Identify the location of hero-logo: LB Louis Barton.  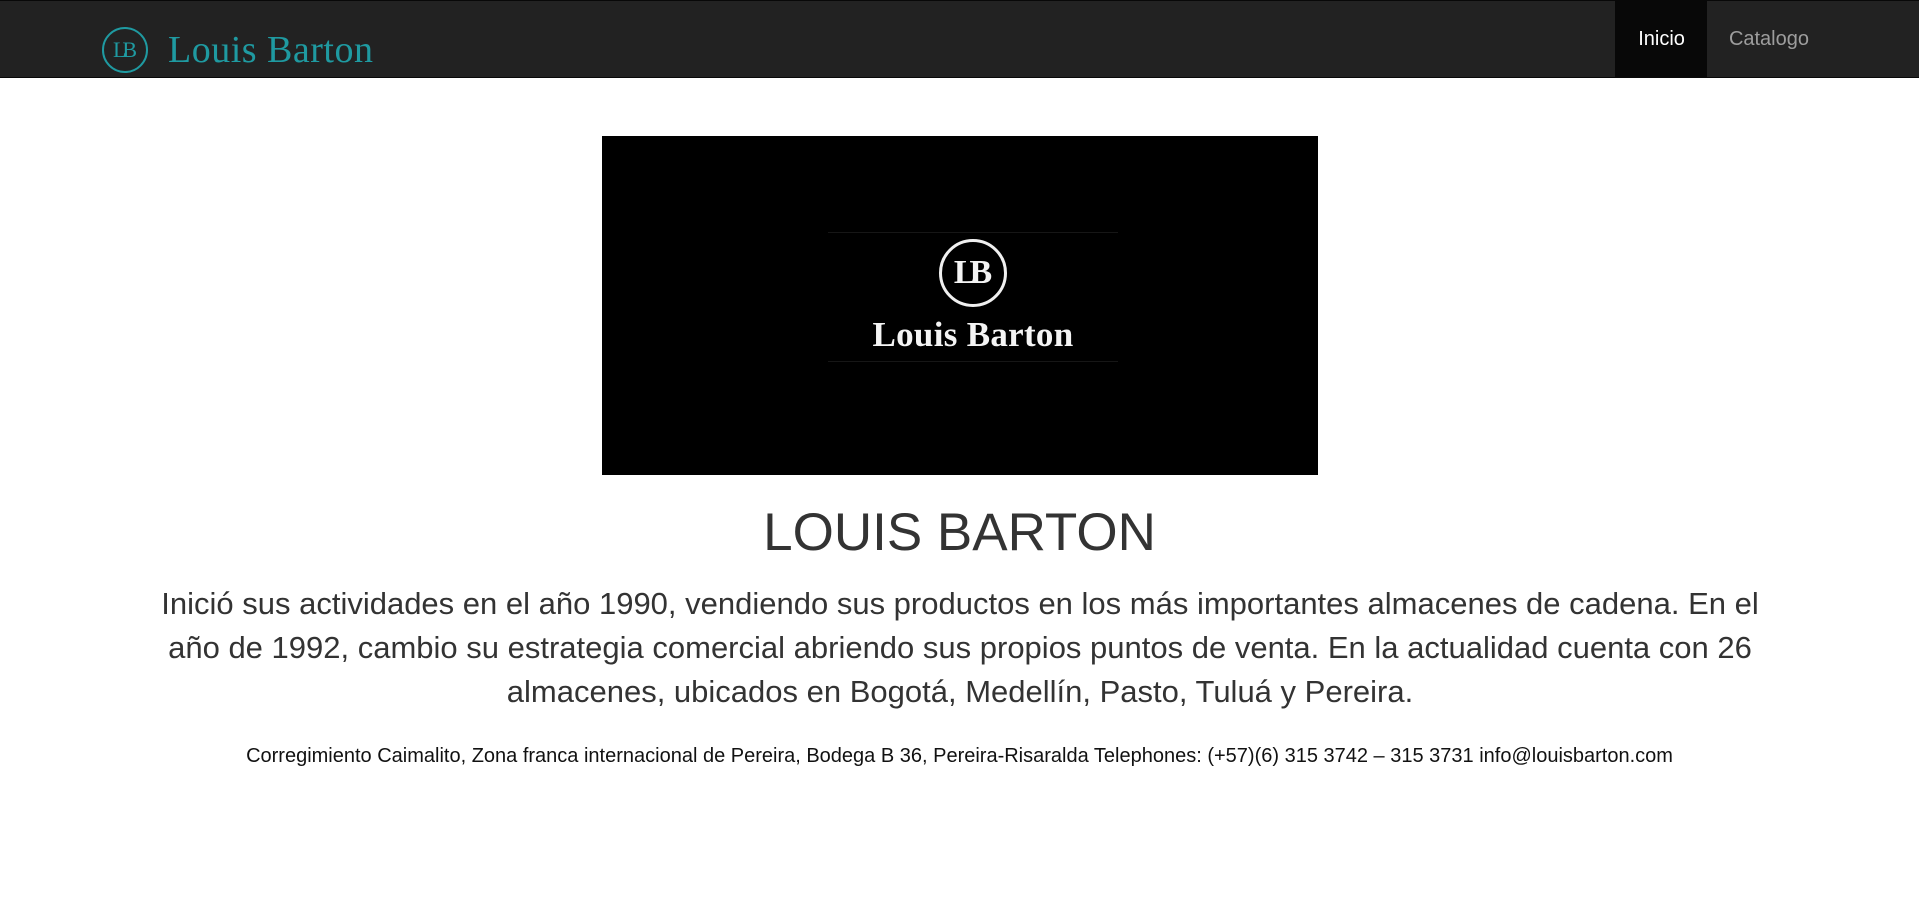
(973, 297).